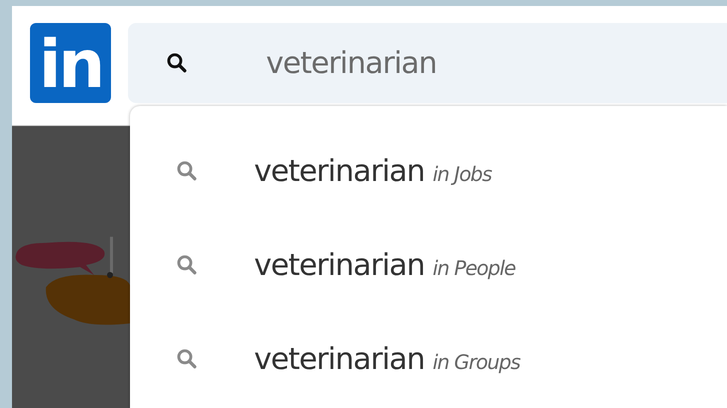 The image size is (727, 408). I want to click on suggestion-text: veterinarian in Groups, so click(387, 359).